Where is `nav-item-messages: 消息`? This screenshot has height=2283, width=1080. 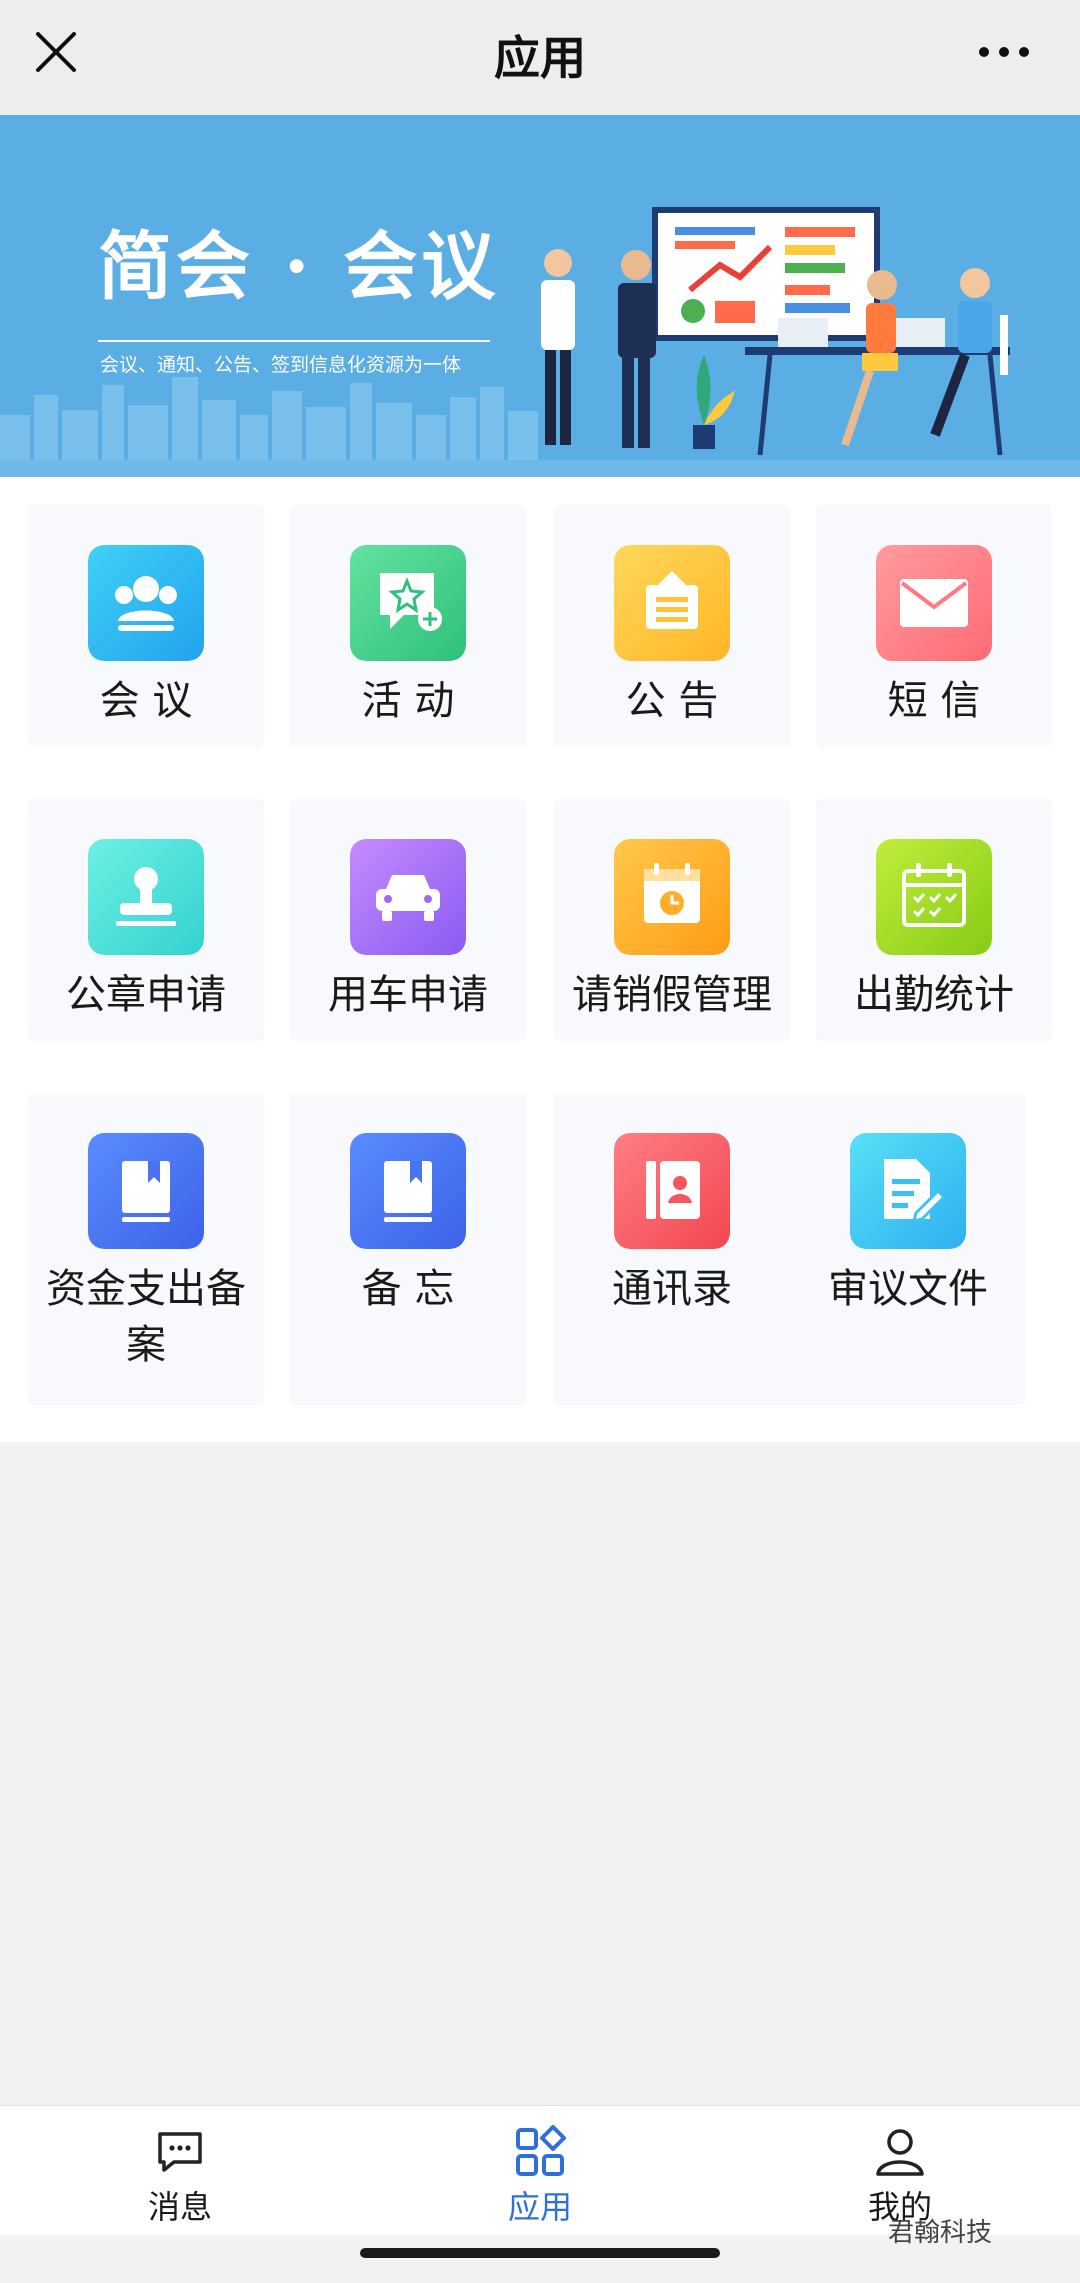
nav-item-messages: 消息 is located at coordinates (180, 2171).